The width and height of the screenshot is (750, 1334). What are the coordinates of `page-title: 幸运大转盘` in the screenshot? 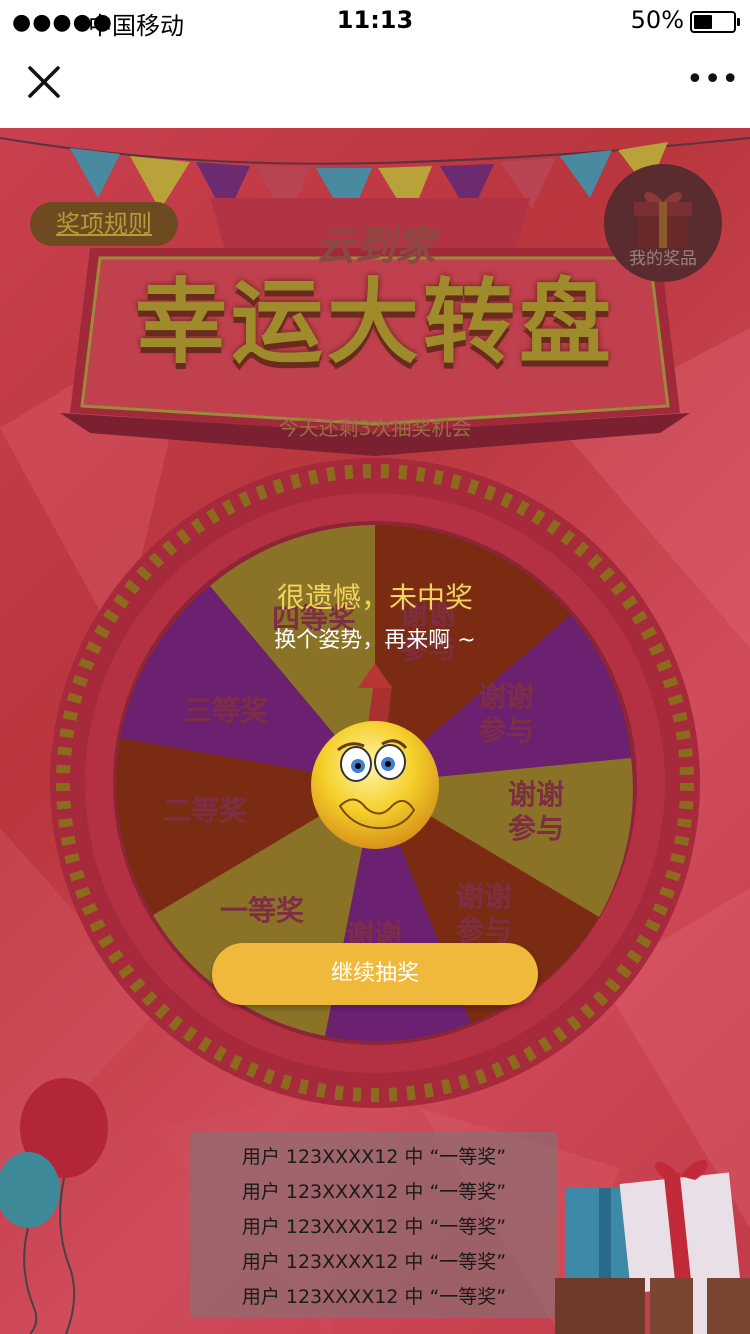 It's located at (374, 322).